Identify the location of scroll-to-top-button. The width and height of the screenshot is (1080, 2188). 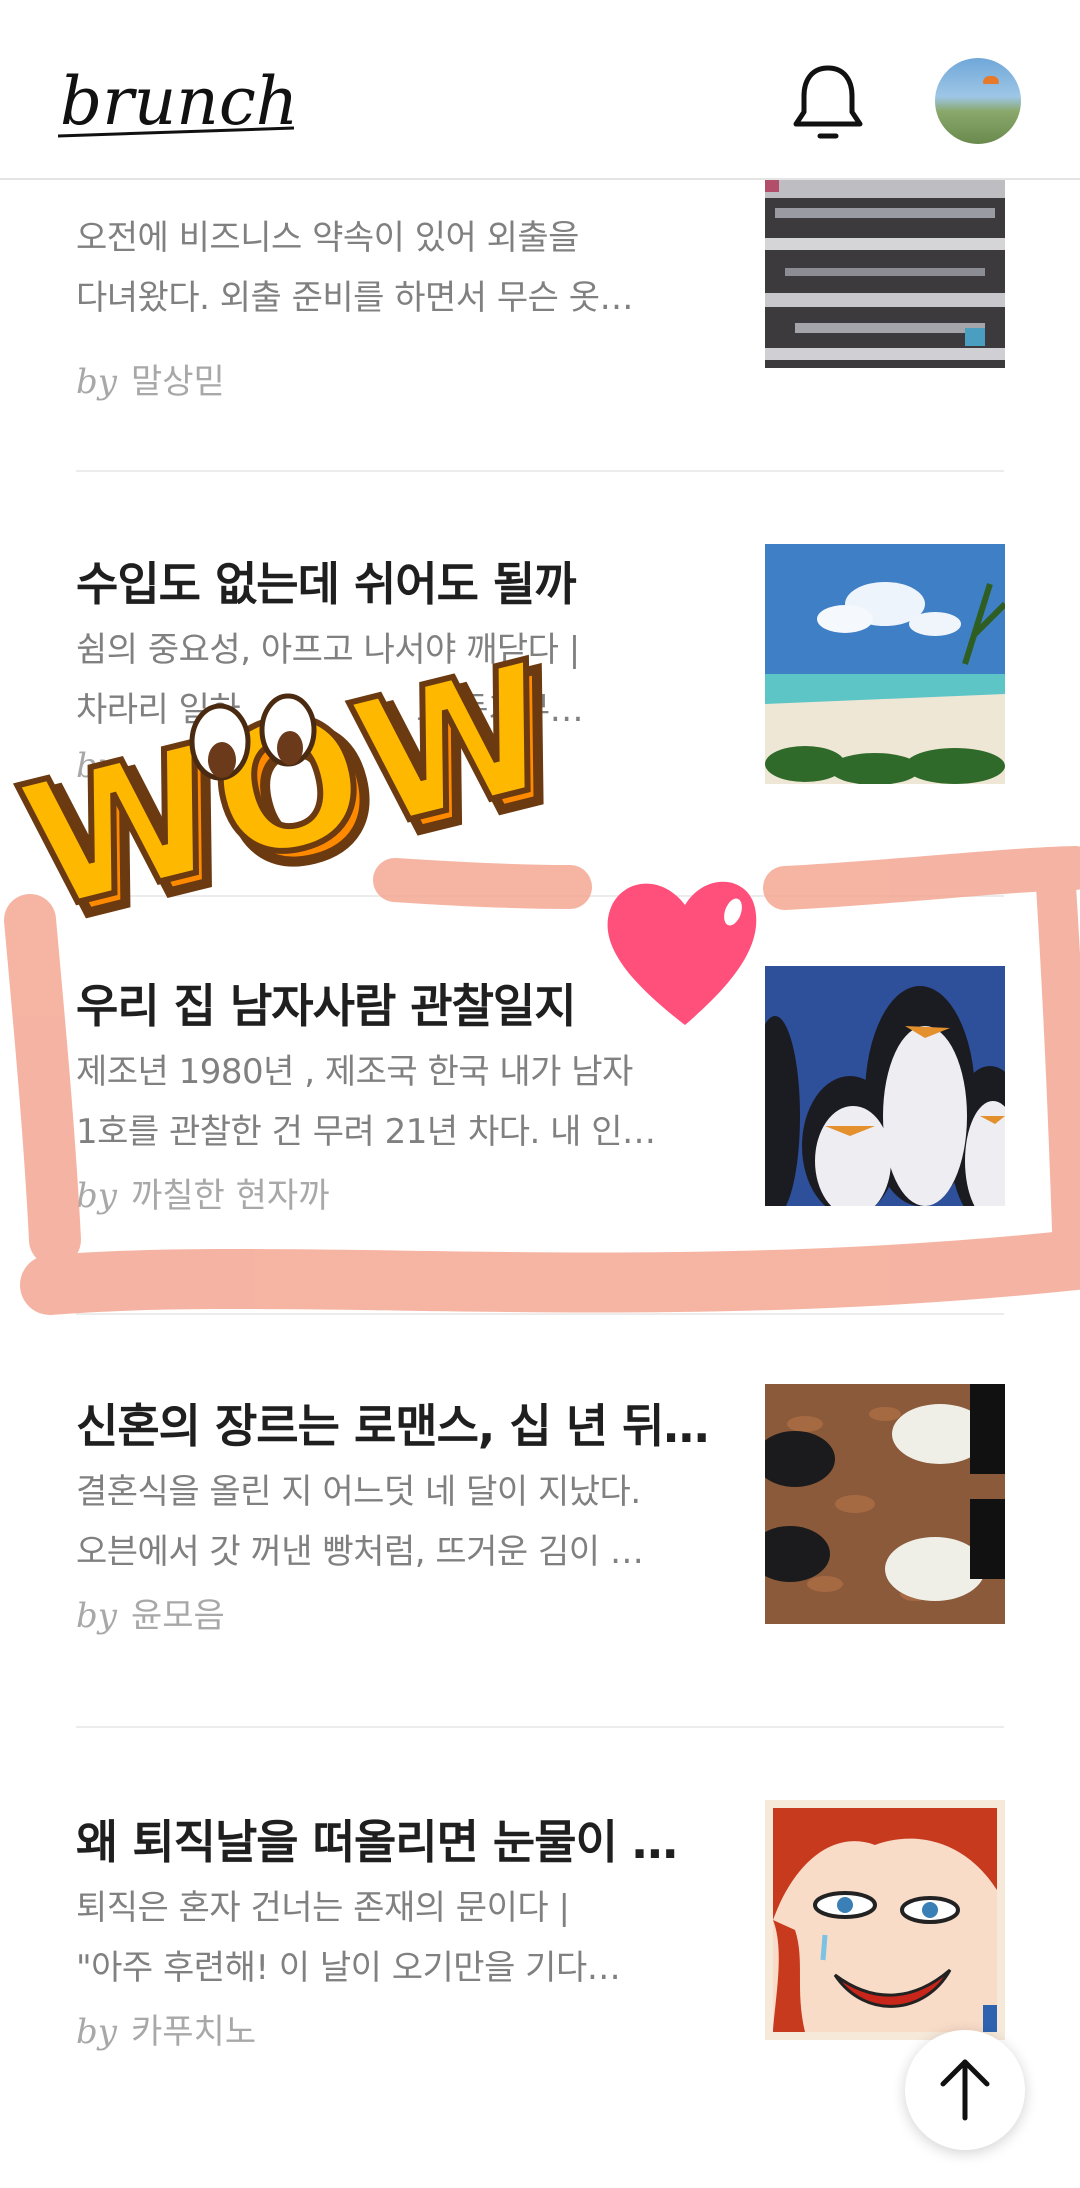
(965, 2090).